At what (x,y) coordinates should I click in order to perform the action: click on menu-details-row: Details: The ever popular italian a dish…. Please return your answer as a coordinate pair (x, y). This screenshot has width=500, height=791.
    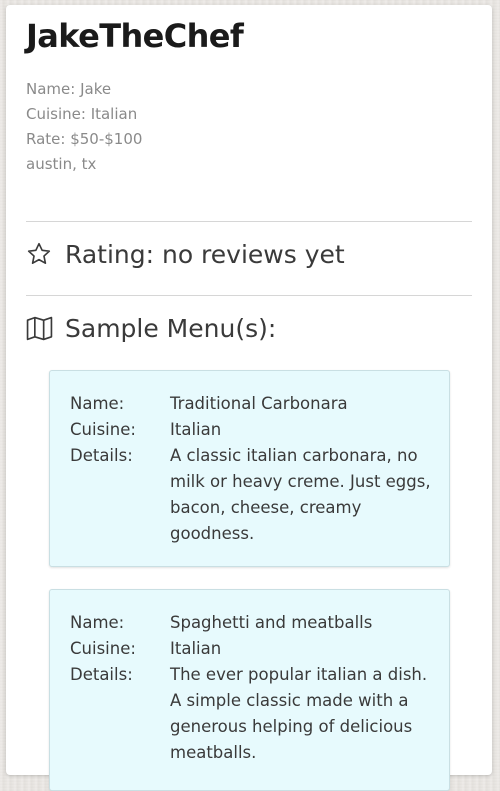
    Looking at the image, I should click on (252, 714).